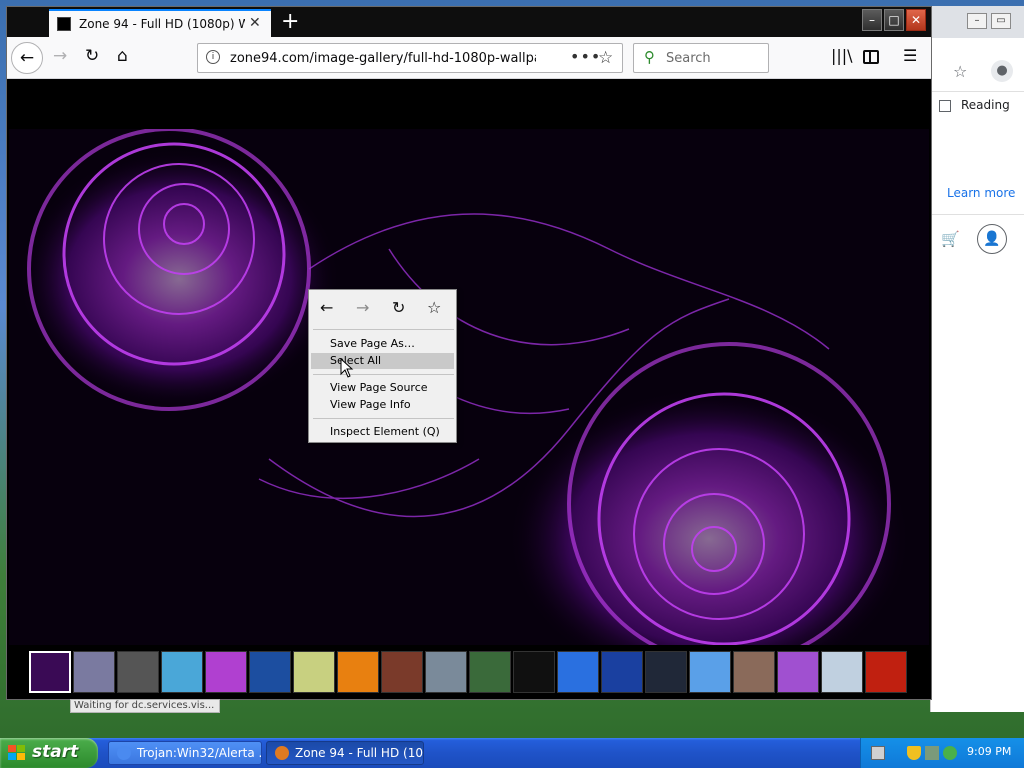  What do you see at coordinates (916, 20) in the screenshot?
I see `close-window-button: ✕` at bounding box center [916, 20].